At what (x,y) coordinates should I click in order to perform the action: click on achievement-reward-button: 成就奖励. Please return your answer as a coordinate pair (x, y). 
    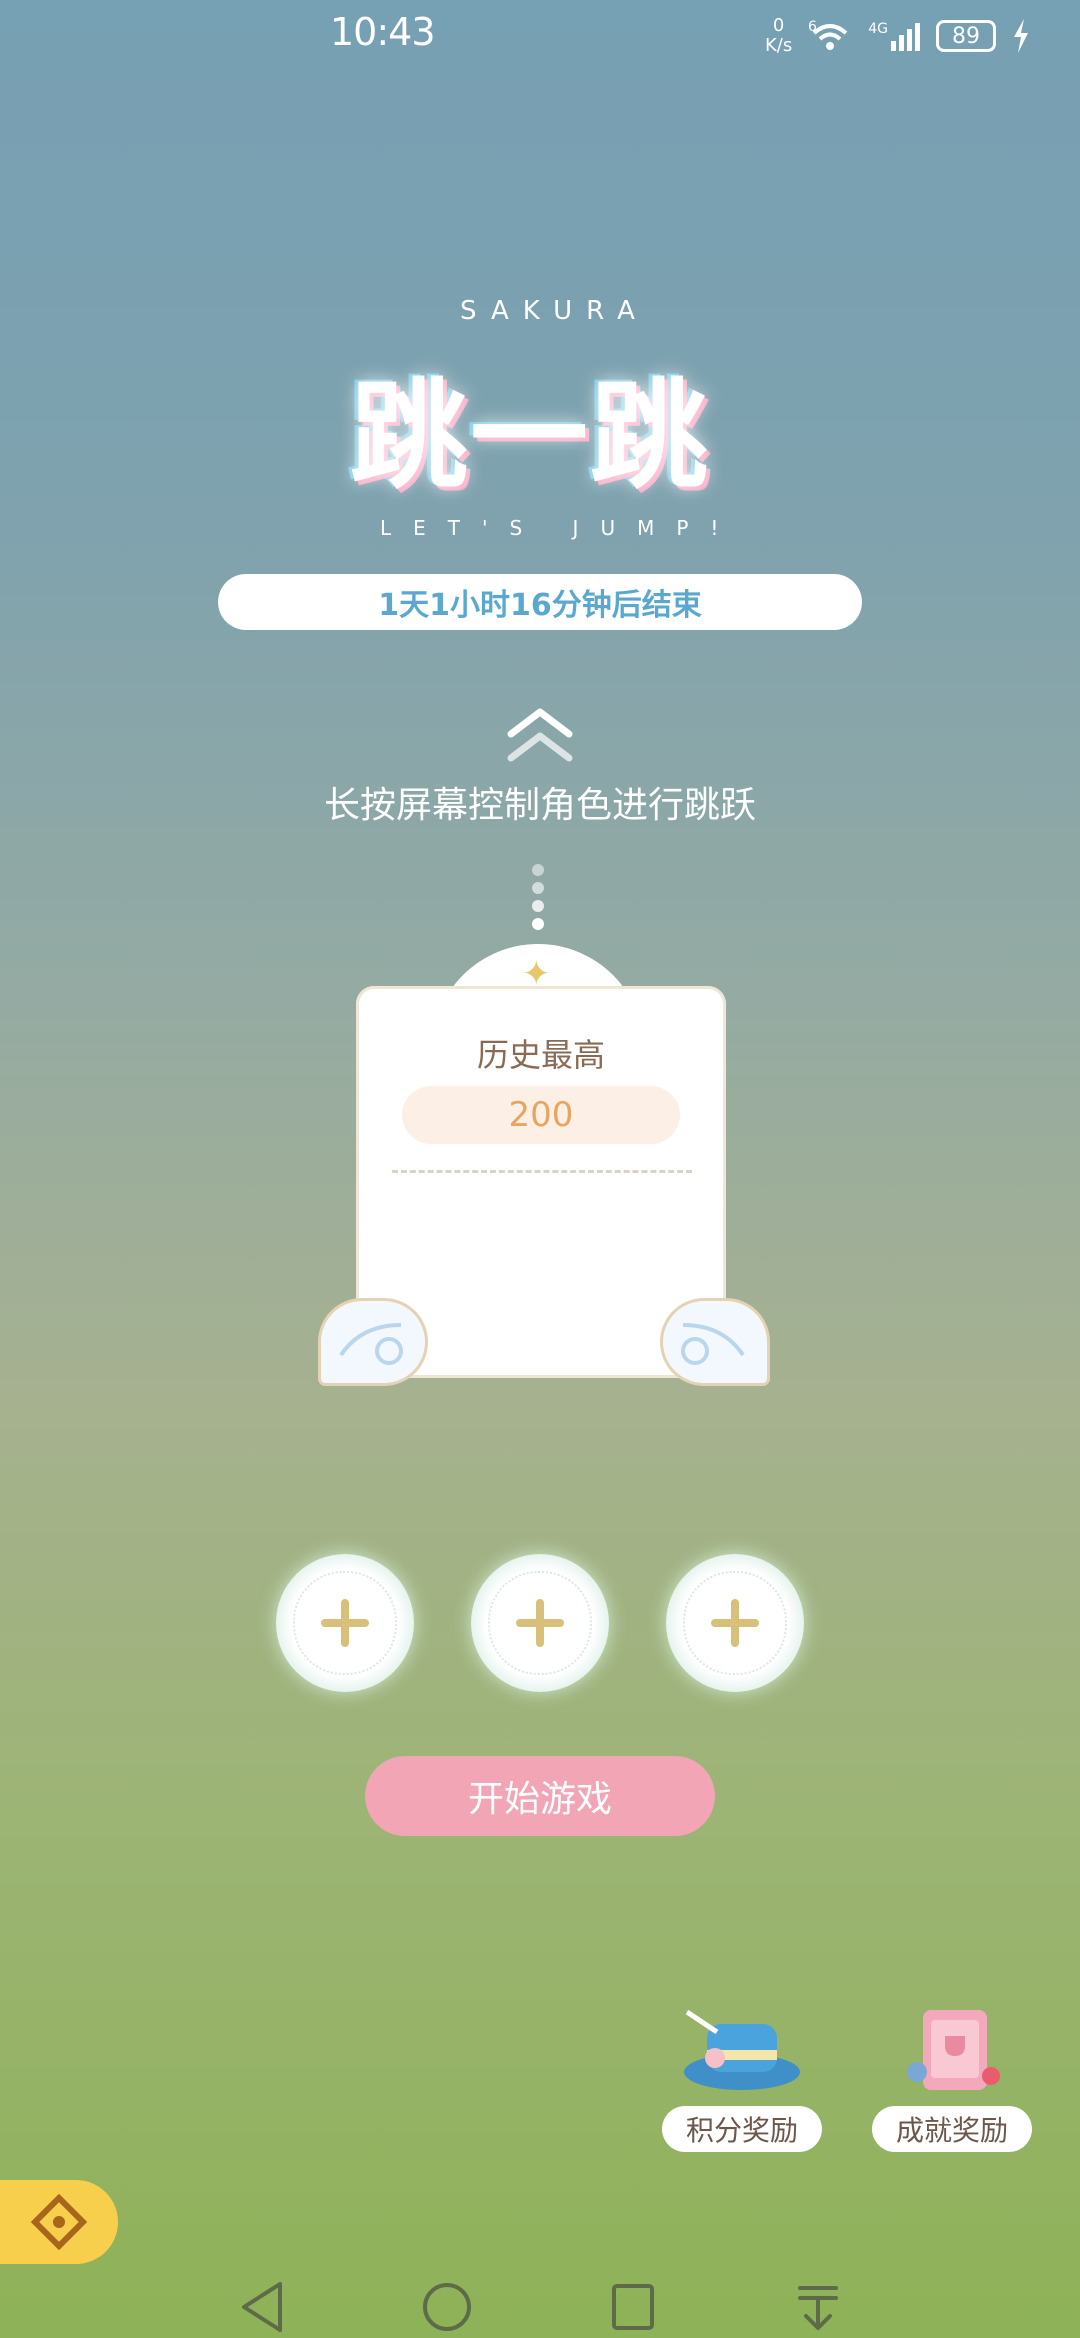
    Looking at the image, I should click on (952, 2077).